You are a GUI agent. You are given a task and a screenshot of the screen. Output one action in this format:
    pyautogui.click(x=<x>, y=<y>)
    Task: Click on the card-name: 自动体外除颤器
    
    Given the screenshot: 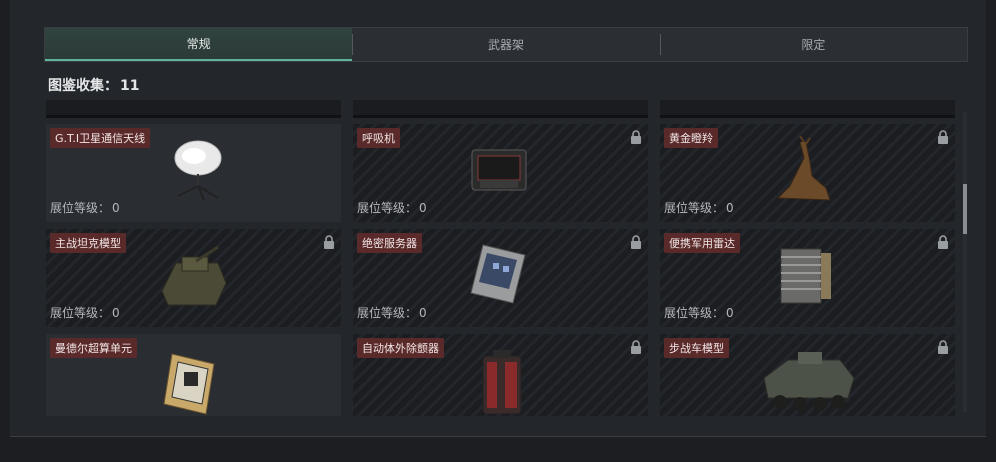 What is the action you would take?
    pyautogui.click(x=400, y=348)
    